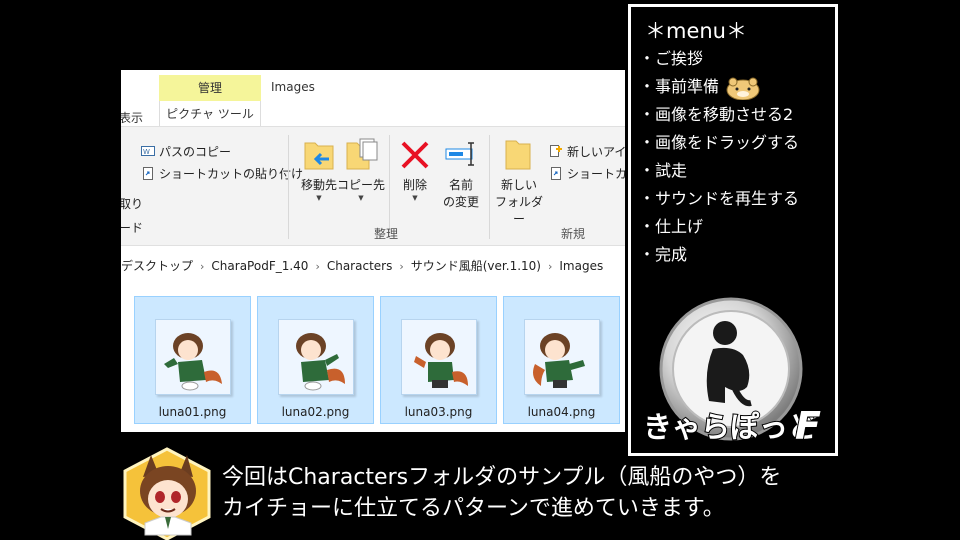 The image size is (960, 540). I want to click on move-to-label: 移動先, so click(318, 185).